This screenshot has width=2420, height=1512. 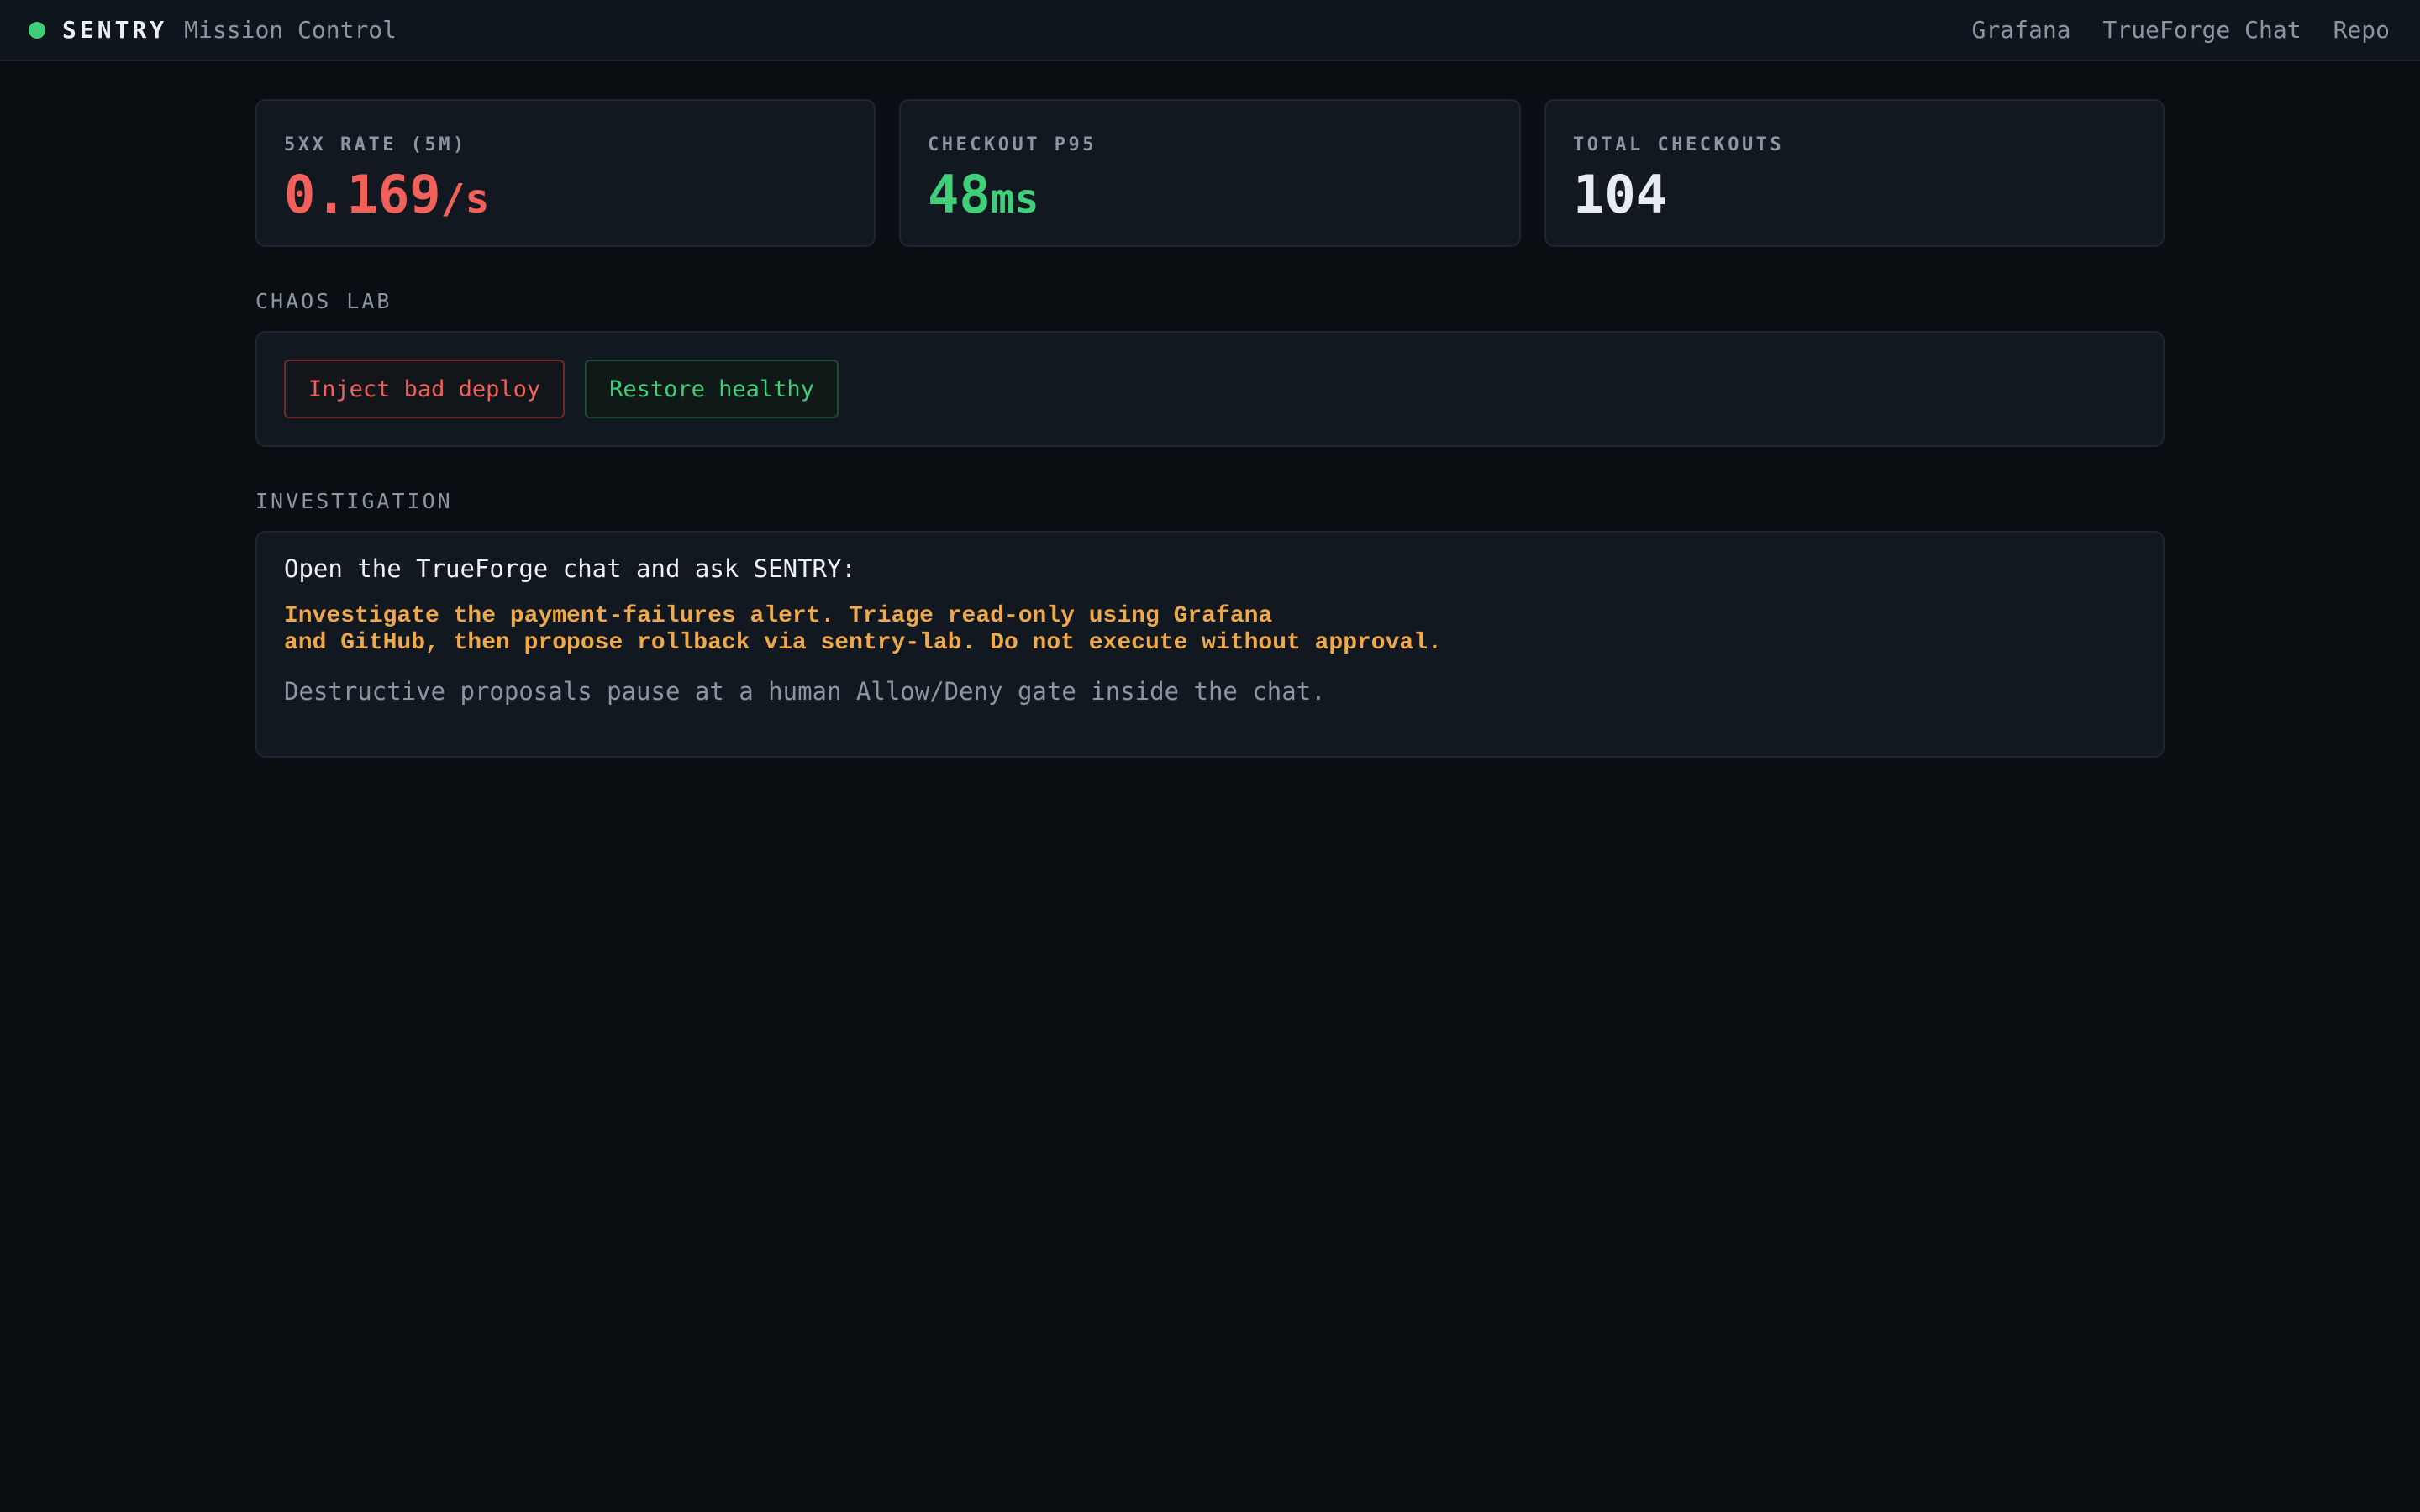 I want to click on stat-value: 0.169/s, so click(x=386, y=197).